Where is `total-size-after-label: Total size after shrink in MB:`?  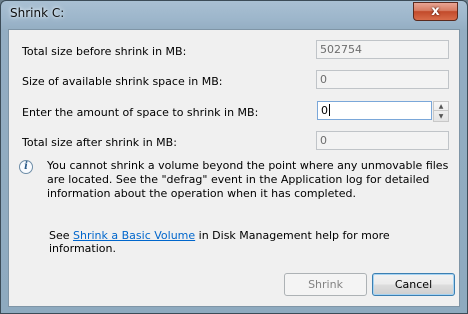
total-size-after-label: Total size after shrink in MB: is located at coordinates (99, 142).